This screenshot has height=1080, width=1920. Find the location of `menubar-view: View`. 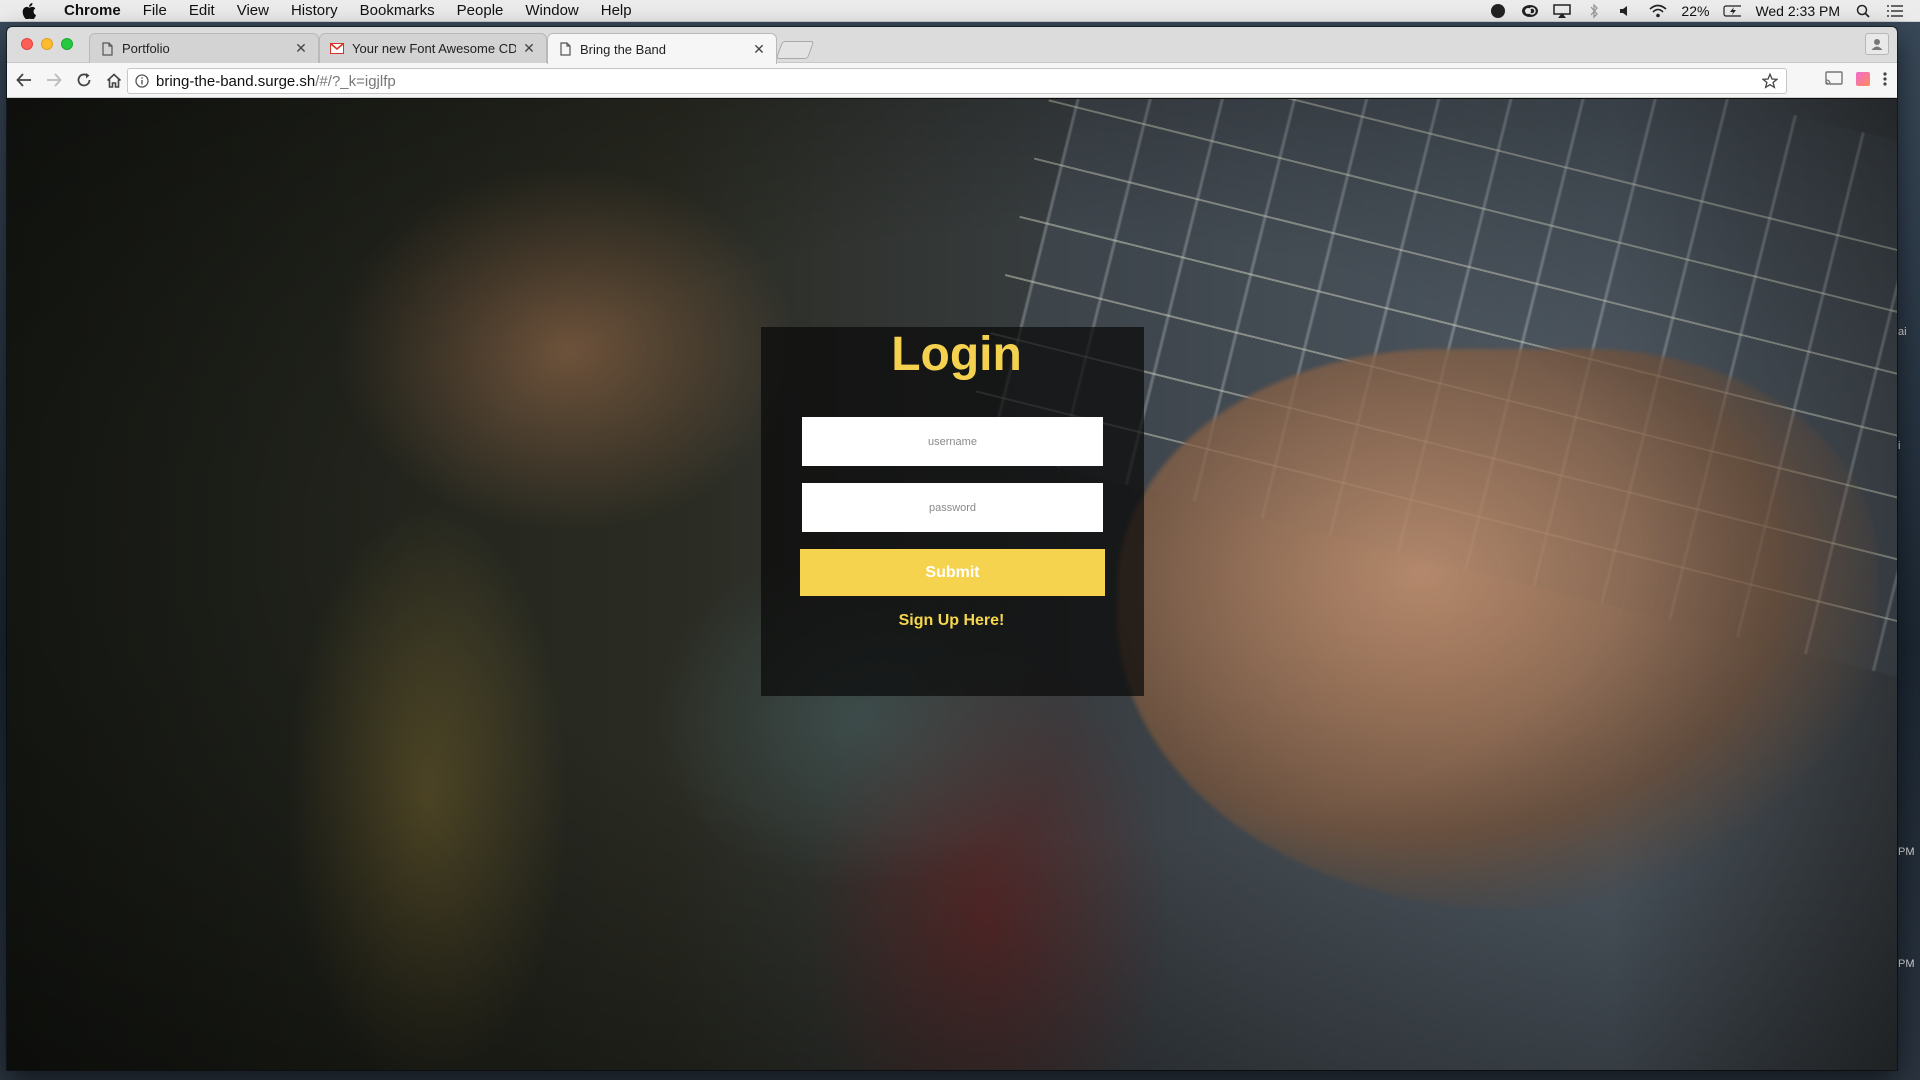

menubar-view: View is located at coordinates (253, 10).